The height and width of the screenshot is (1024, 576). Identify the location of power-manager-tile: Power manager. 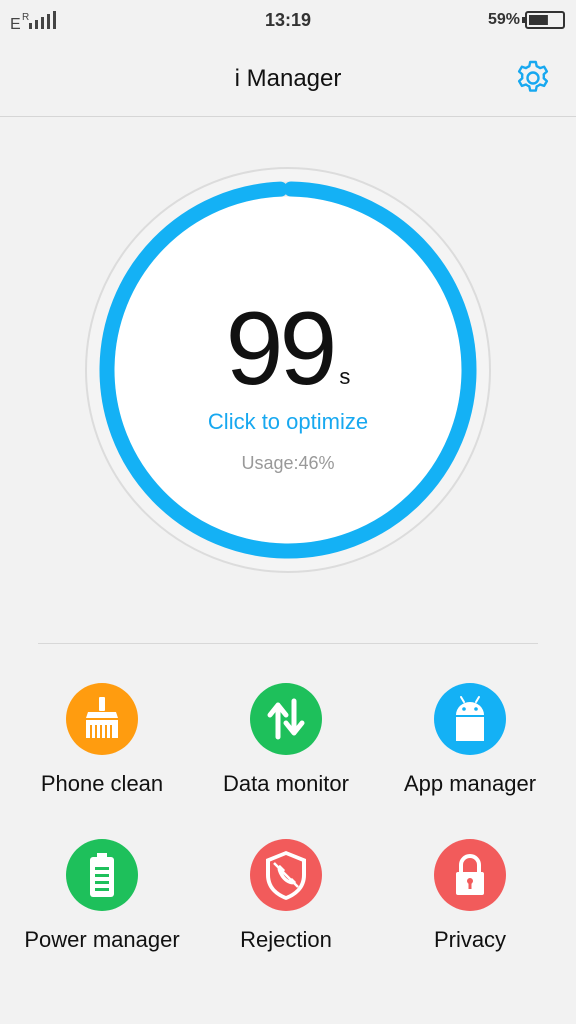
(102, 909).